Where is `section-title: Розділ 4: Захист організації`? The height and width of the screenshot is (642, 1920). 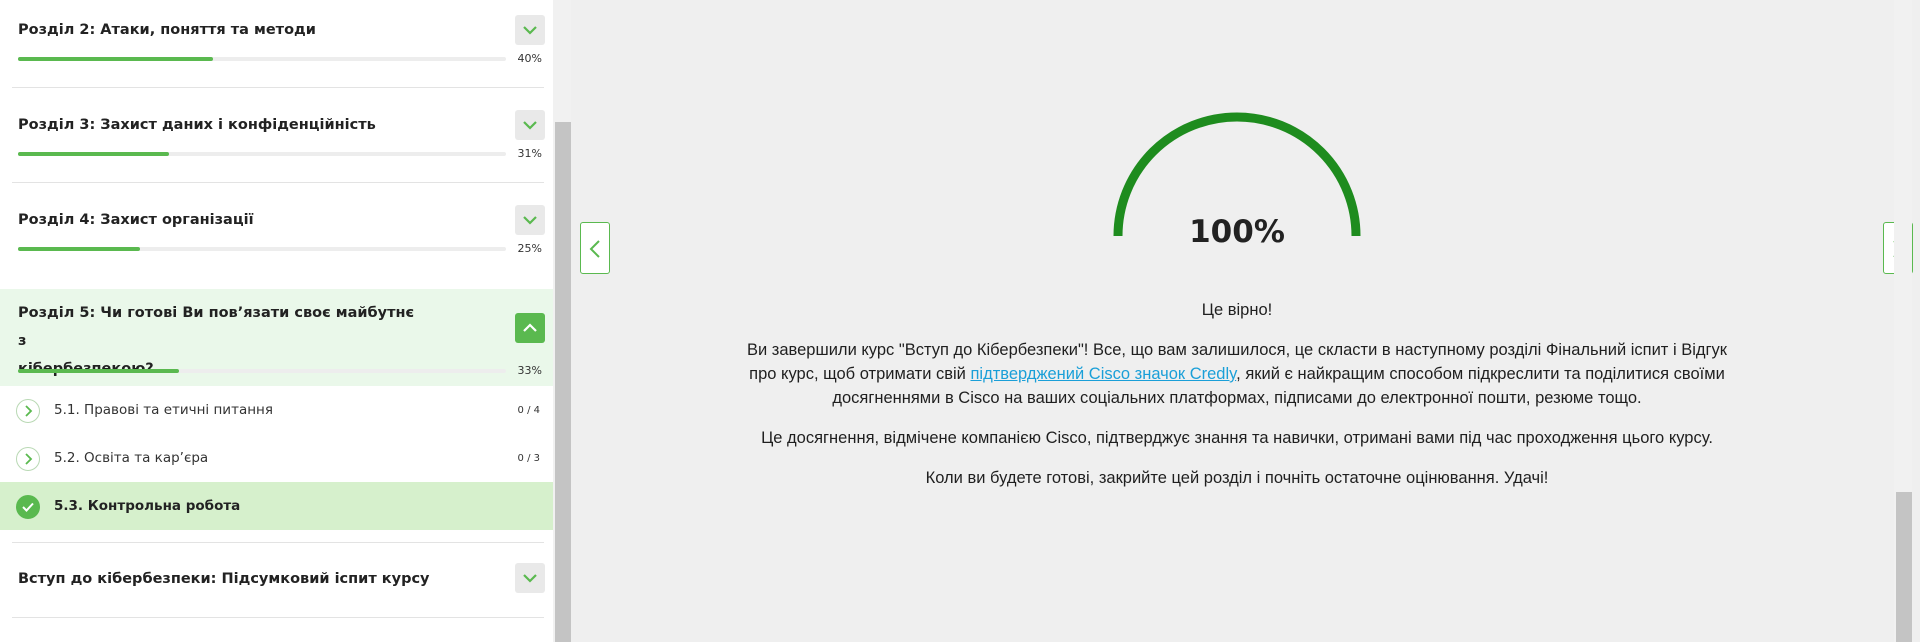
section-title: Розділ 4: Захист організації is located at coordinates (136, 220).